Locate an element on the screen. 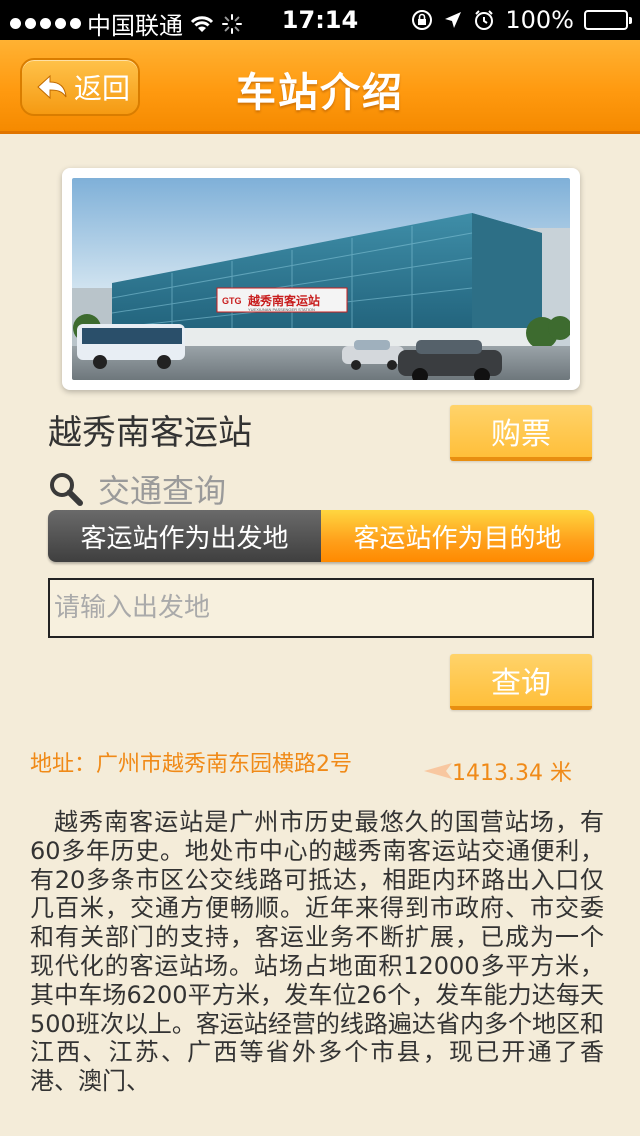  sign-name: 越秀南客运站 is located at coordinates (283, 300).